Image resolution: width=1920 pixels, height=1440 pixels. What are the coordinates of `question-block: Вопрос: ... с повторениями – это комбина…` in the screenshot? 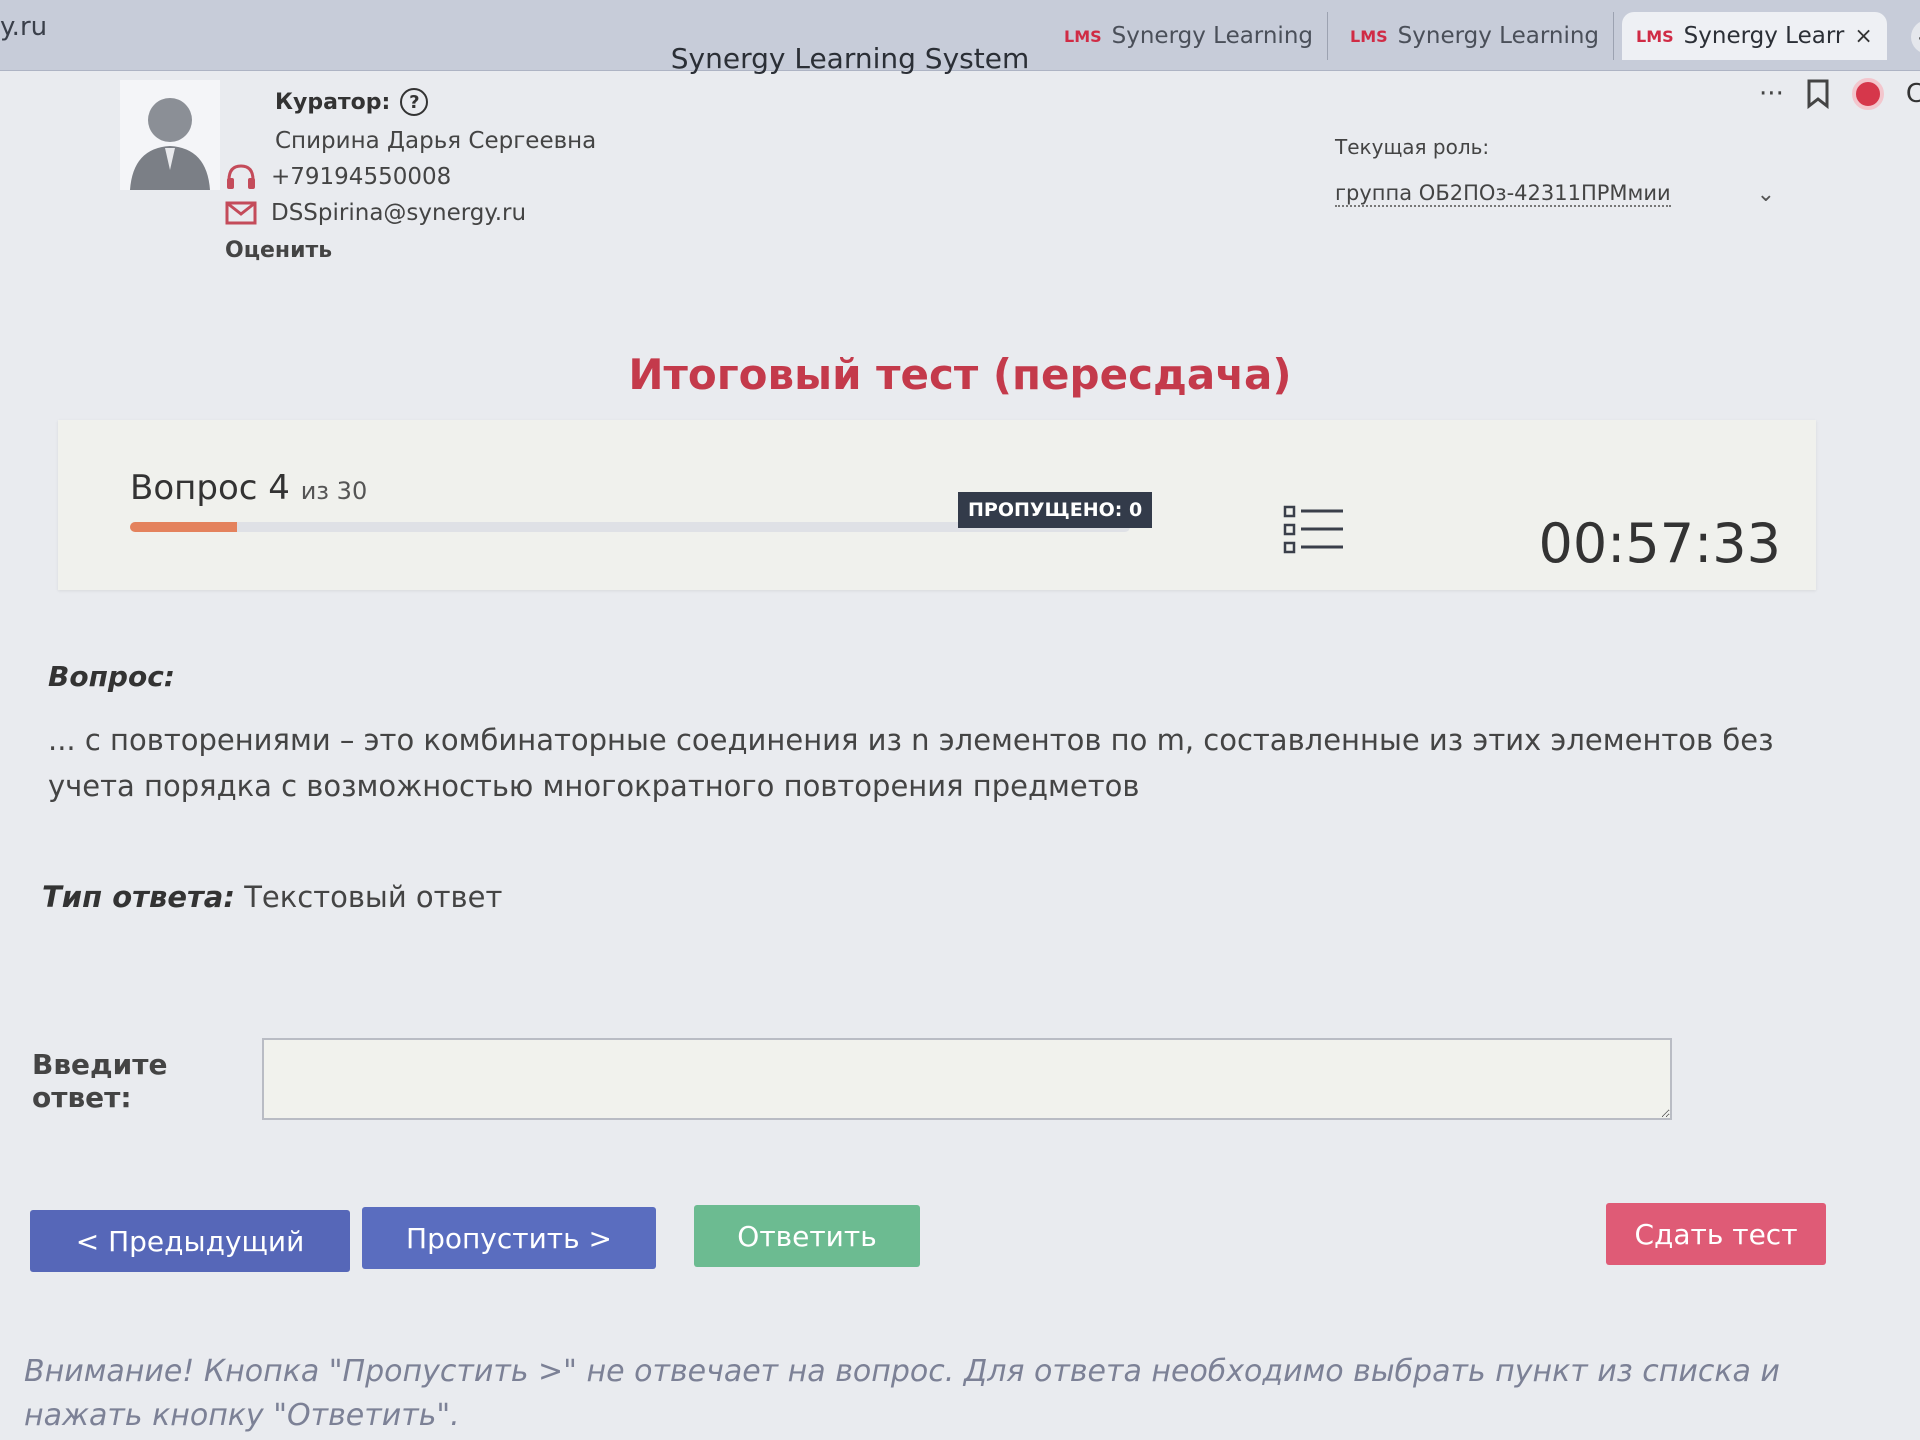 It's located at (943, 734).